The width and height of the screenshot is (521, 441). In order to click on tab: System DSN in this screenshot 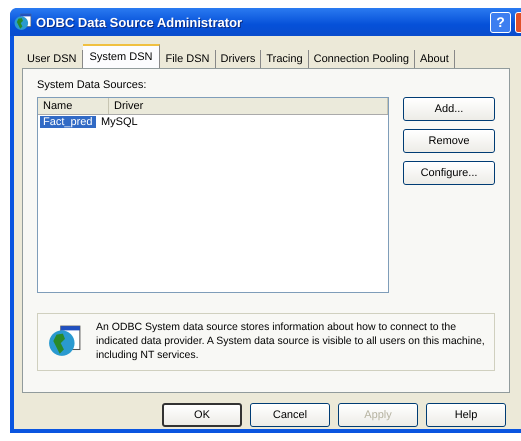, I will do `click(121, 56)`.